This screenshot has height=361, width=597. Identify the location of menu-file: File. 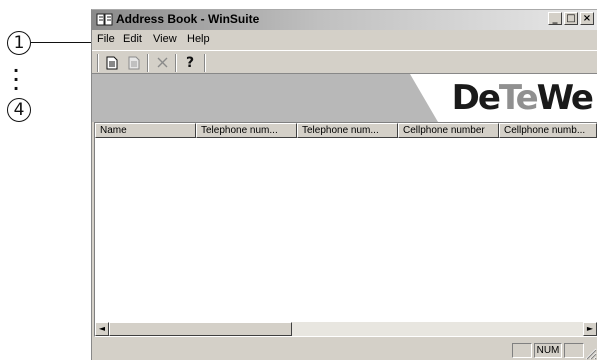
(106, 39).